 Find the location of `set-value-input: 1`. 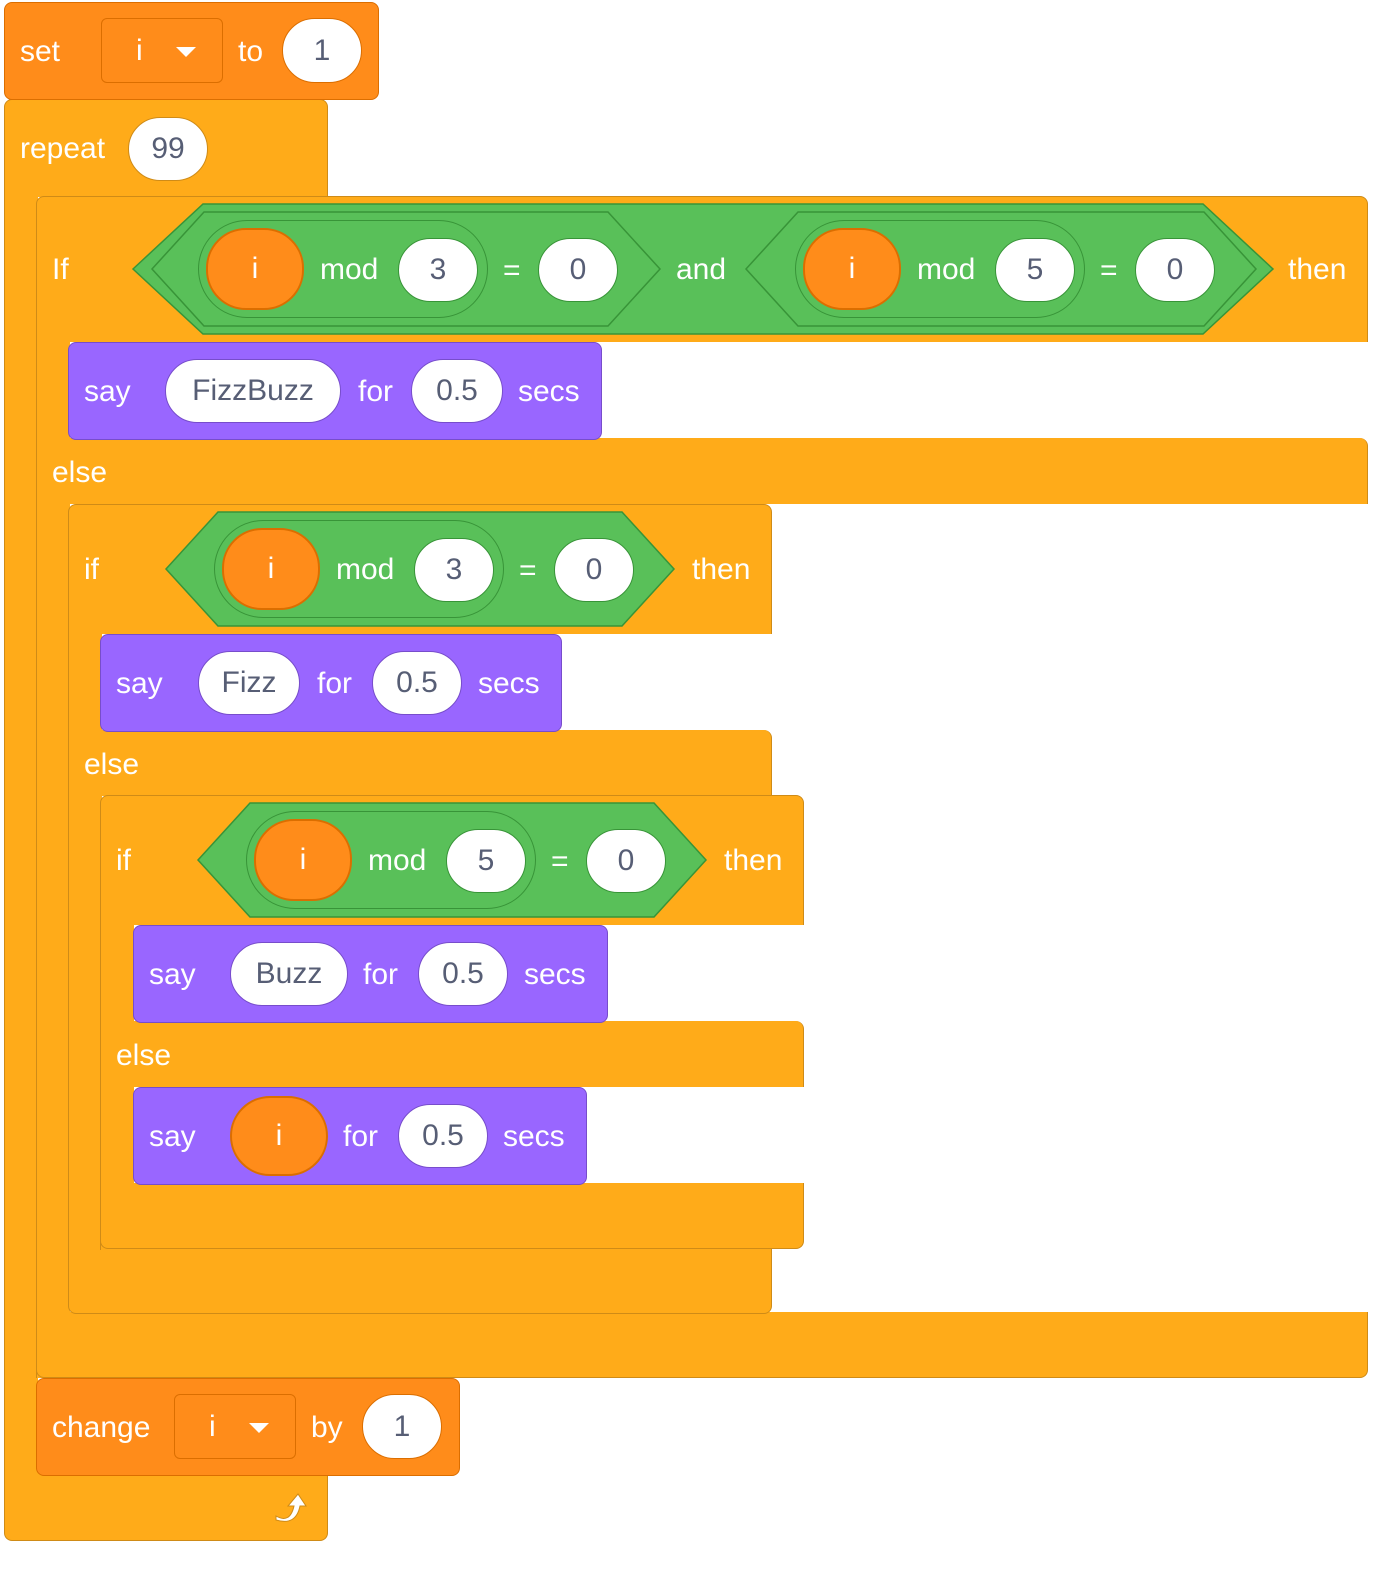

set-value-input: 1 is located at coordinates (322, 50).